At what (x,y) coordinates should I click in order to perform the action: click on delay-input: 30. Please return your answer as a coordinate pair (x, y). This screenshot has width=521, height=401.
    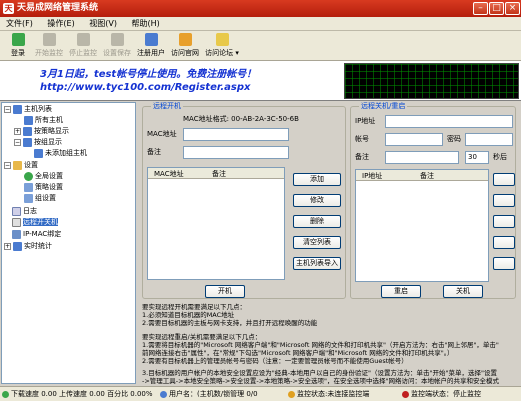
    Looking at the image, I should click on (477, 157).